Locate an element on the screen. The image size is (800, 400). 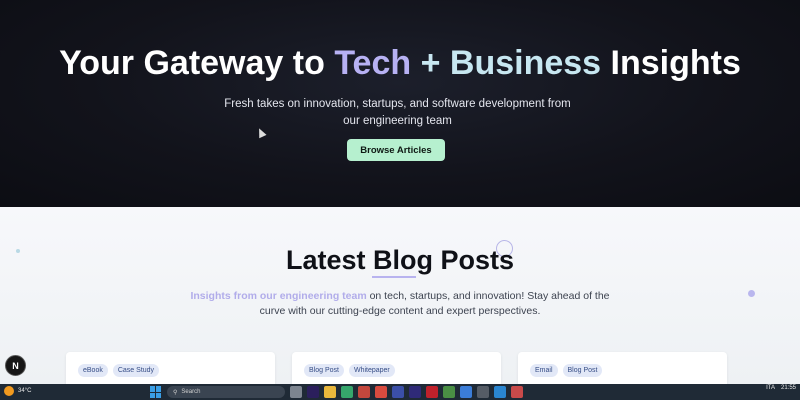
nextjs-dev-button: N is located at coordinates (15, 365).